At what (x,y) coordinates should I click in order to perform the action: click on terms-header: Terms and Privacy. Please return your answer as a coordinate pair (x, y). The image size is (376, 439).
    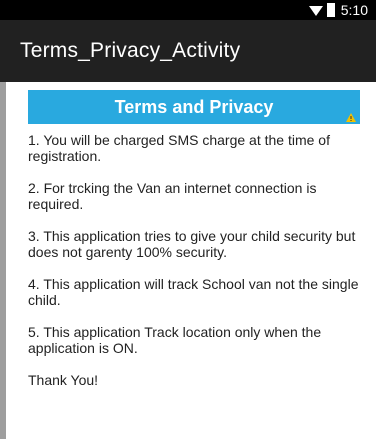
    Looking at the image, I should click on (194, 107).